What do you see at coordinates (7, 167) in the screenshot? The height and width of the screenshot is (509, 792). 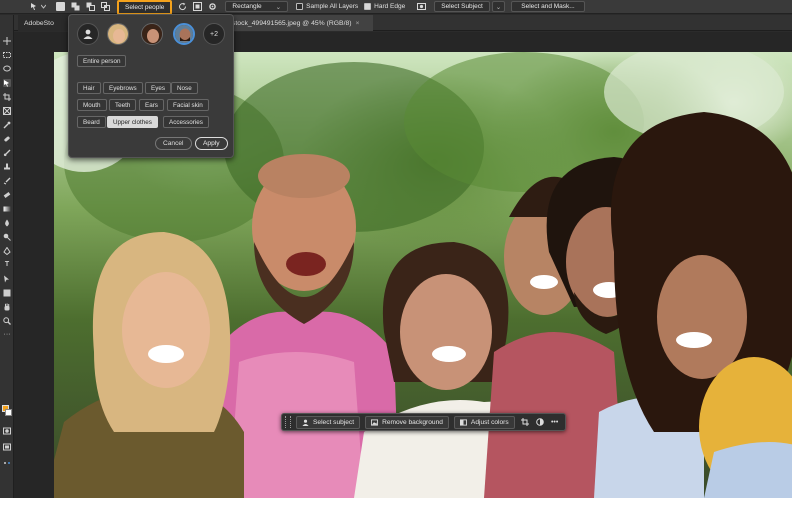 I see `clone-stamp-tool-icon` at bounding box center [7, 167].